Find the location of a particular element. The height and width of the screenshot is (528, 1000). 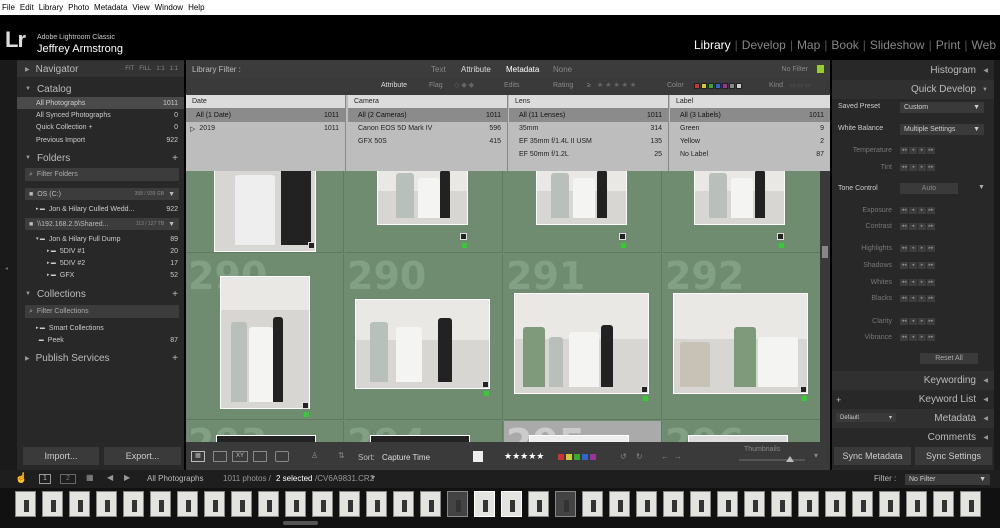

grid-scrollbar is located at coordinates (825, 306).